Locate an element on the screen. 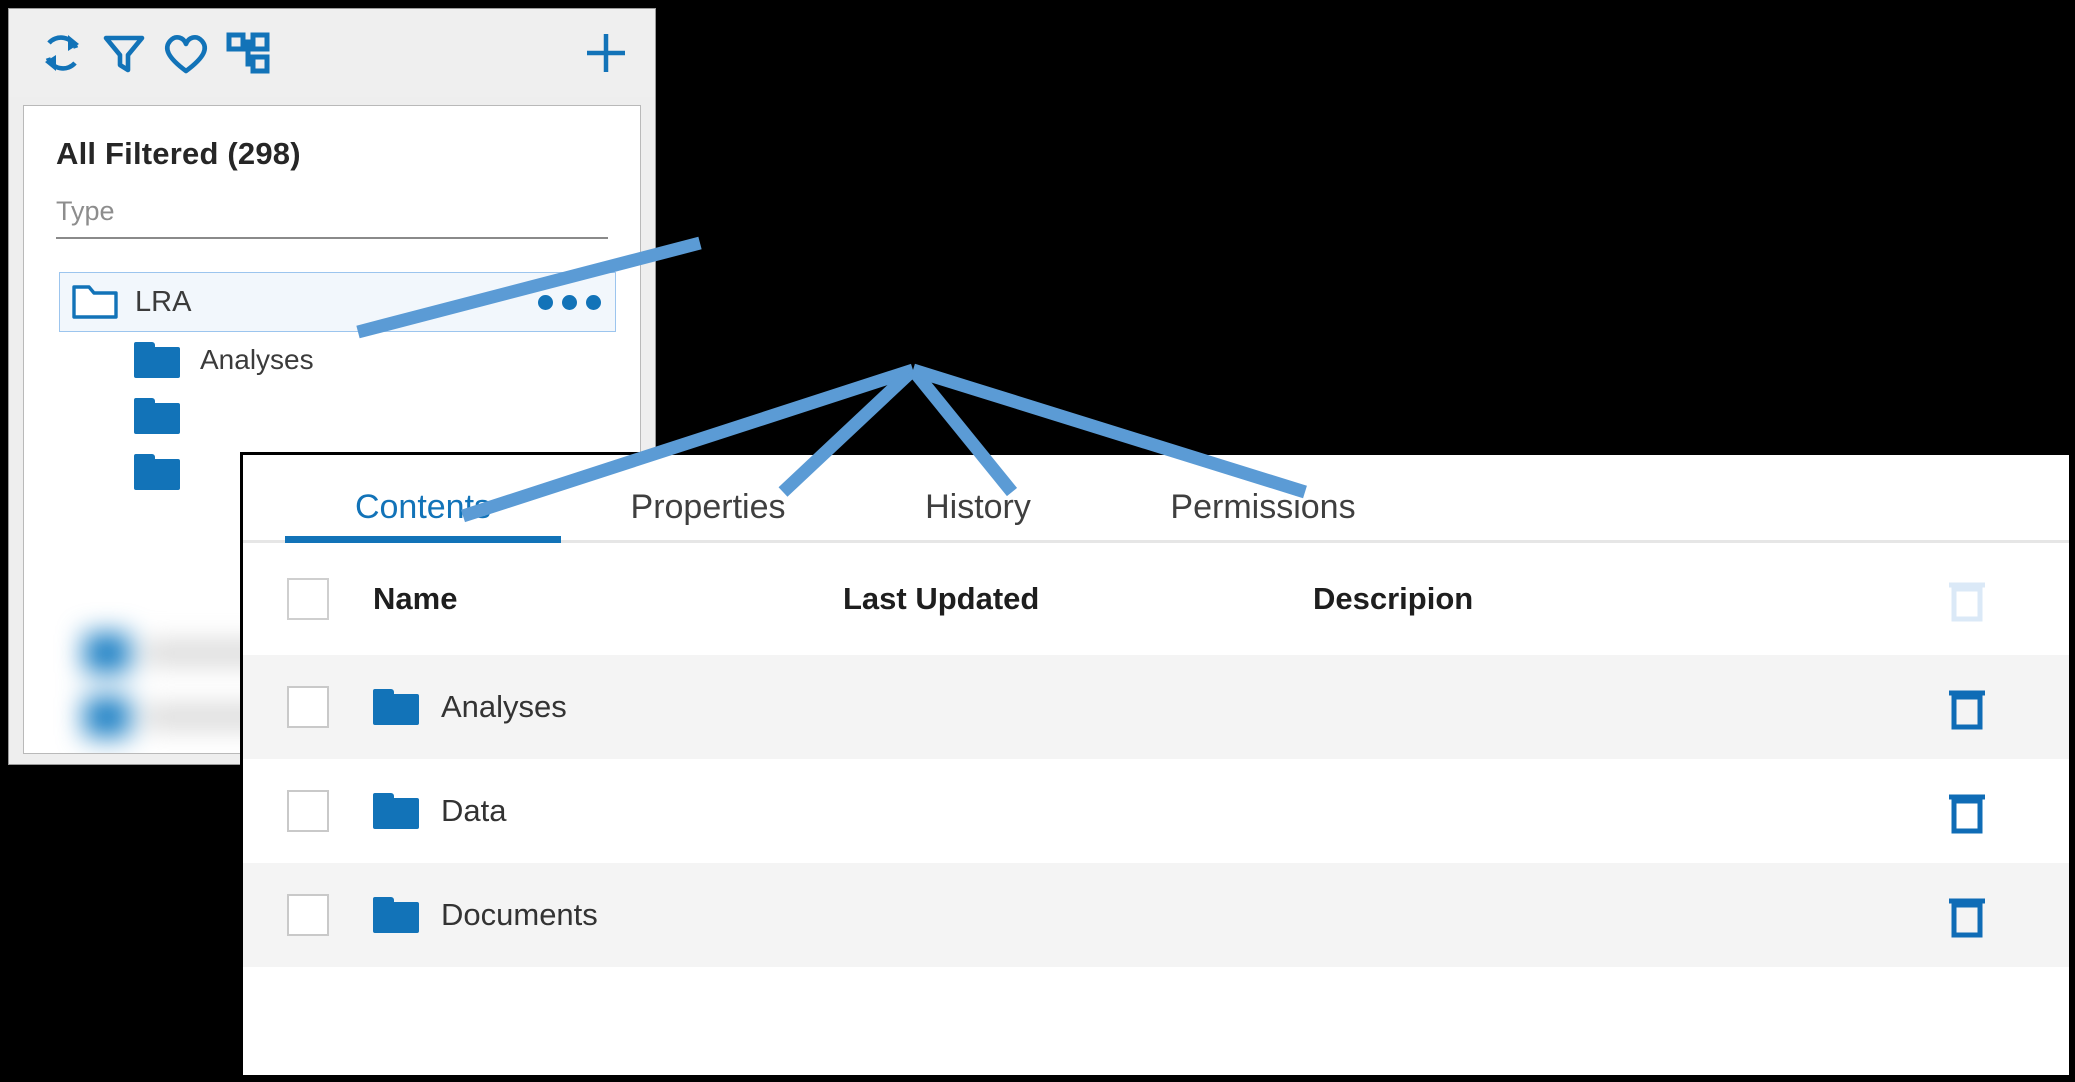 This screenshot has height=1082, width=2075. tree-node-lra-content: LRA is located at coordinates (131, 302).